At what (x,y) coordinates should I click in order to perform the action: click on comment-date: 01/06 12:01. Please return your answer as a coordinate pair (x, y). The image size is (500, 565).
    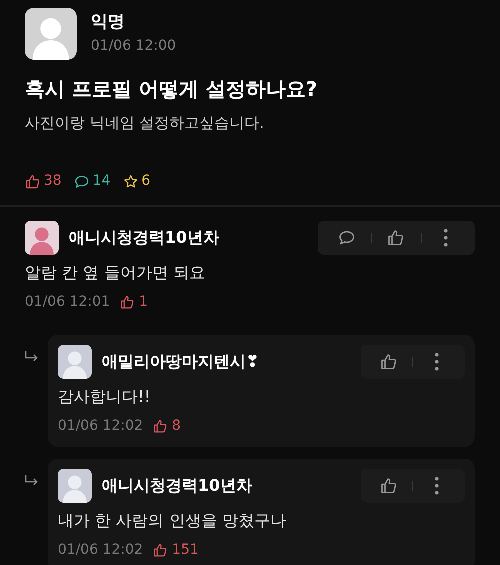
    Looking at the image, I should click on (67, 302).